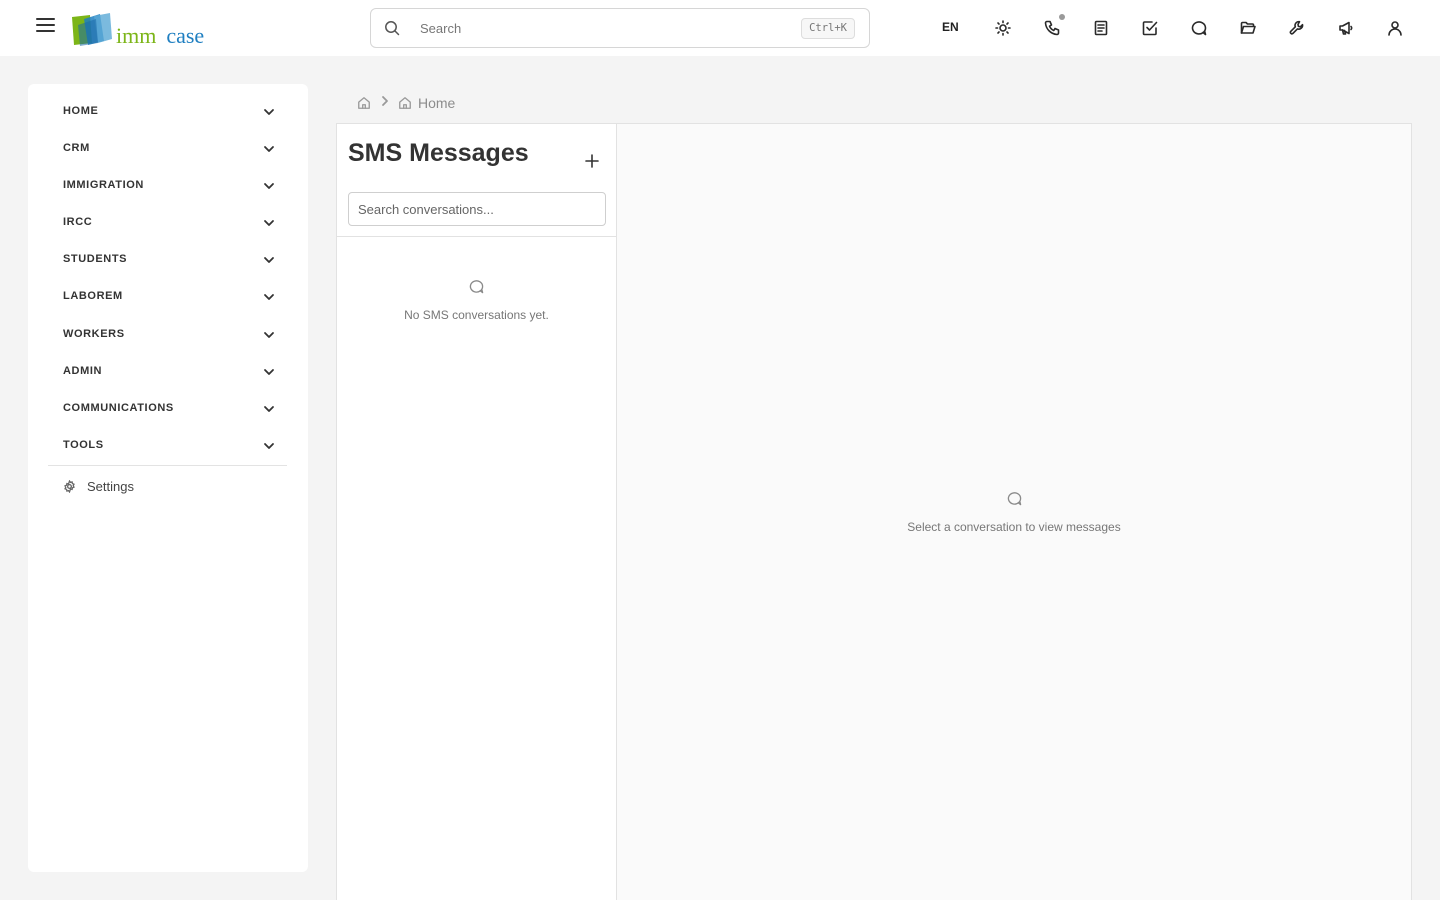 Image resolution: width=1440 pixels, height=900 pixels. What do you see at coordinates (1346, 28) in the screenshot?
I see `megaphone-icon` at bounding box center [1346, 28].